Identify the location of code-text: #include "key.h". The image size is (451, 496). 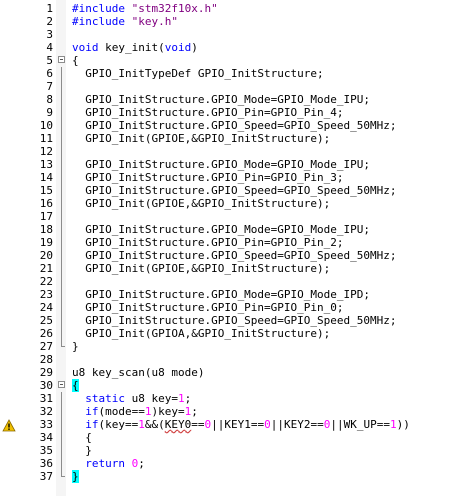
(125, 21).